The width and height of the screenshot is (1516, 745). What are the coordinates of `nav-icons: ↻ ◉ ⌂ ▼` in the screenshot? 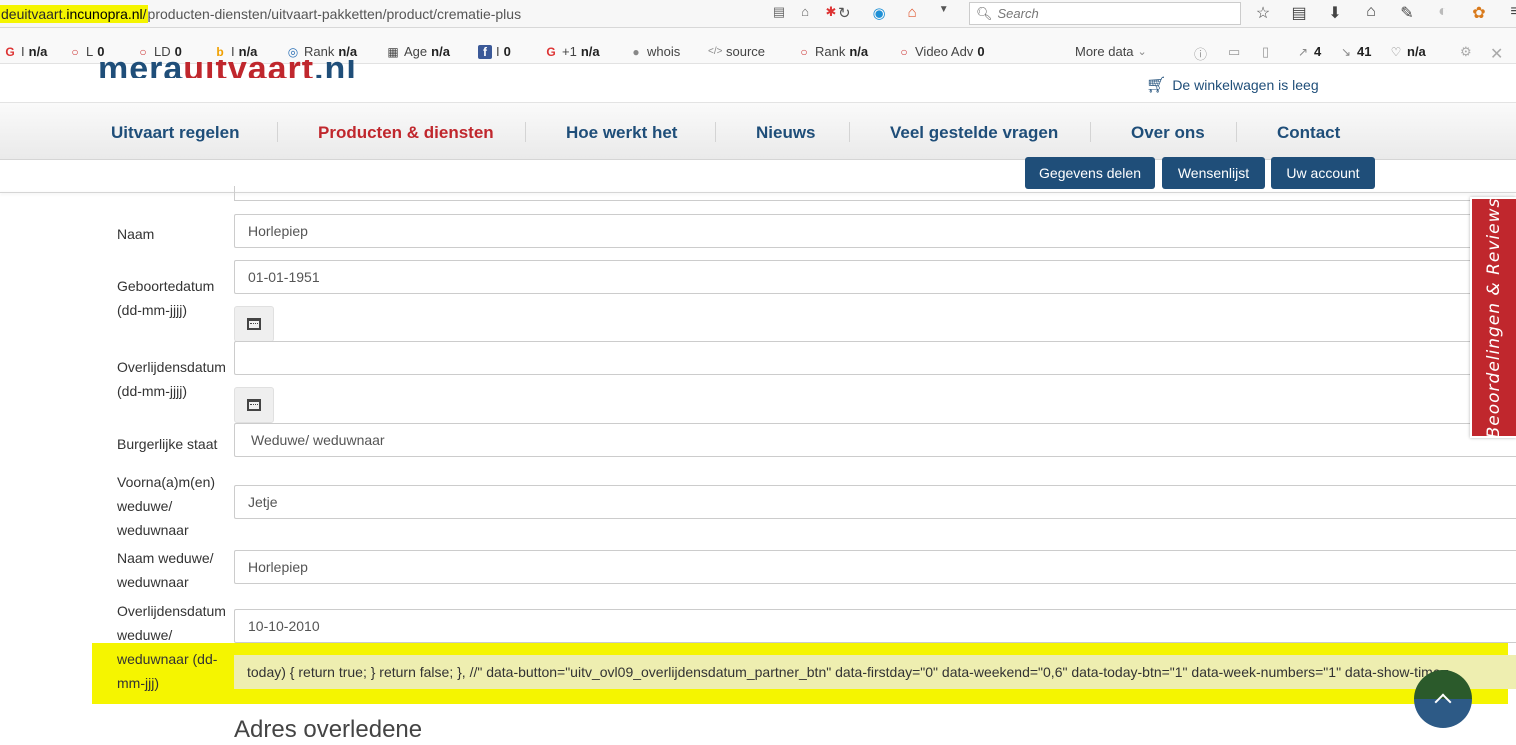 It's located at (893, 13).